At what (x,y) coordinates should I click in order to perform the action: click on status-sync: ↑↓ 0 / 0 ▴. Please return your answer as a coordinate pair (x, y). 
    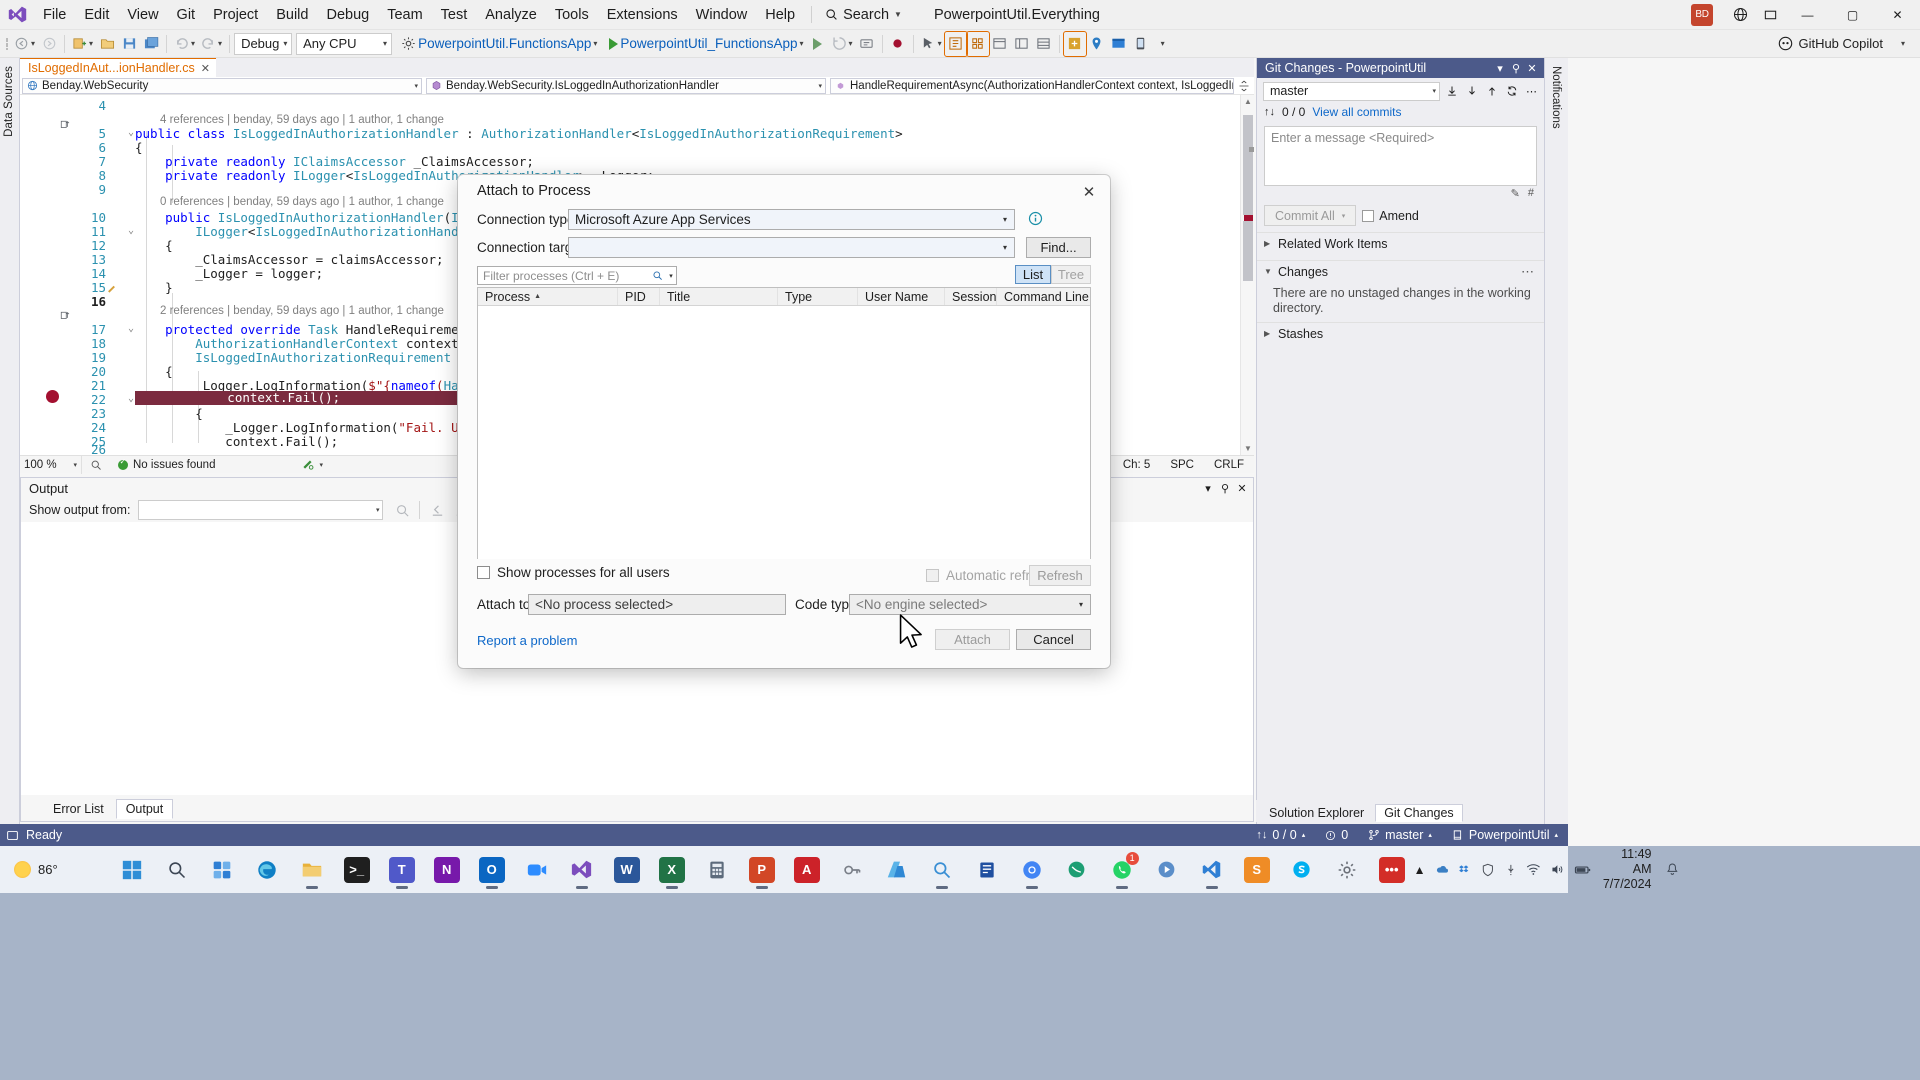
    Looking at the image, I should click on (1280, 835).